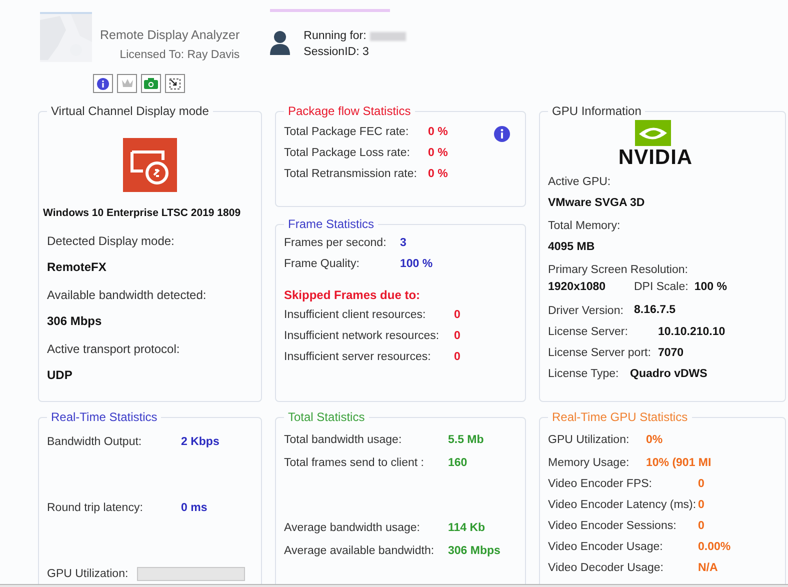 The image size is (788, 587). I want to click on field-label: Video Encoder FPS:, so click(600, 484).